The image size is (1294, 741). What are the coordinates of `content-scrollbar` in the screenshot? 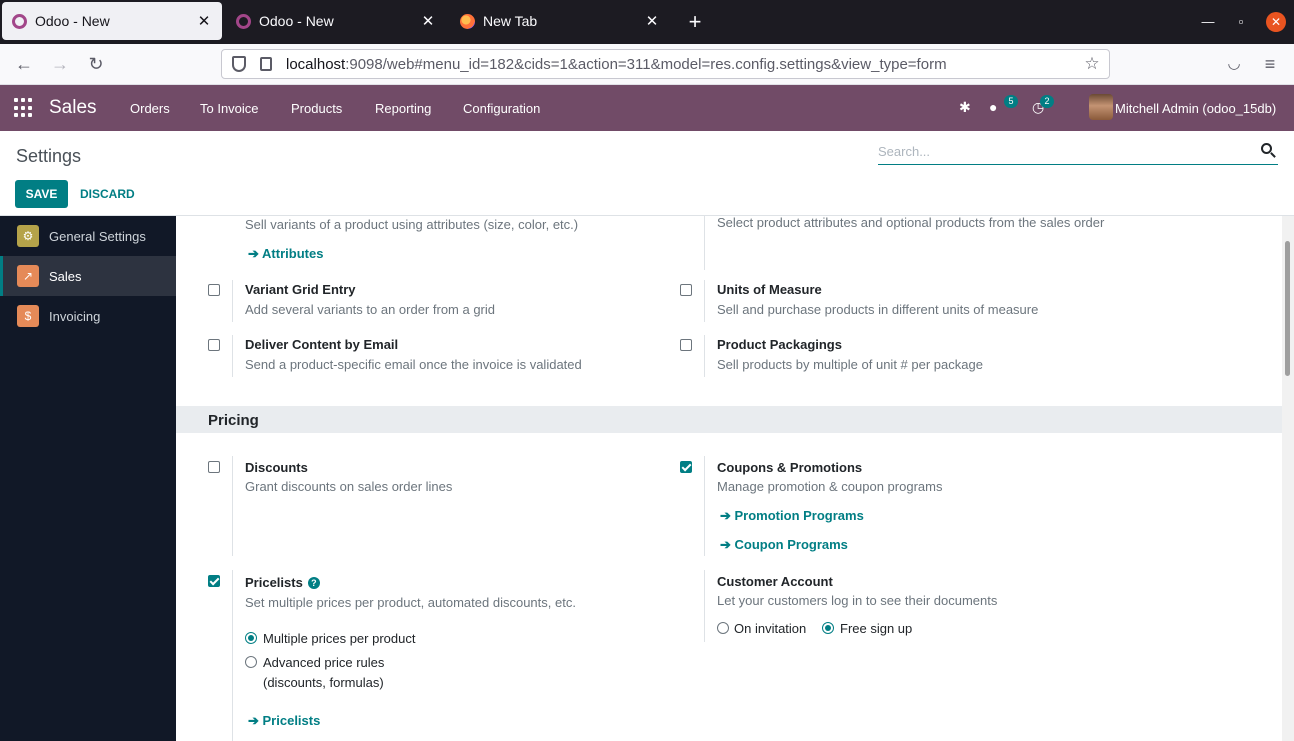 It's located at (1288, 478).